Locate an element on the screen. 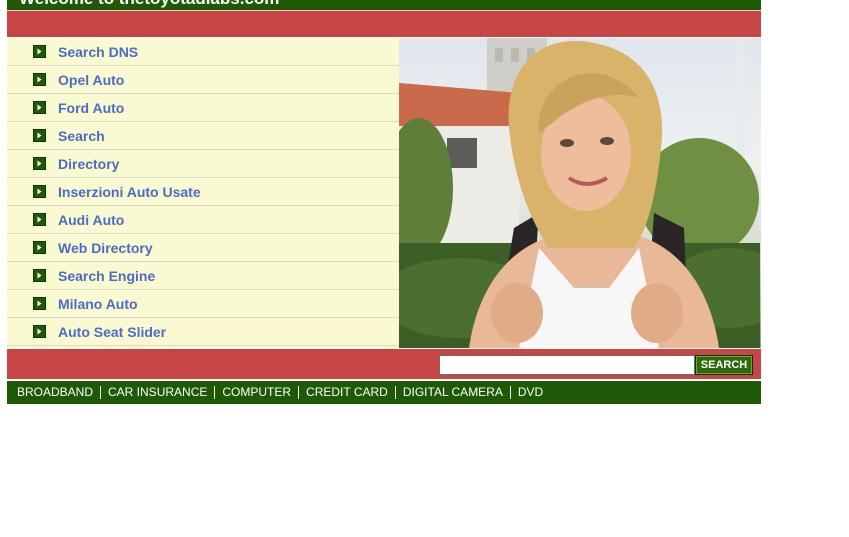 The width and height of the screenshot is (849, 537). search-bar: SEARCH is located at coordinates (384, 364).